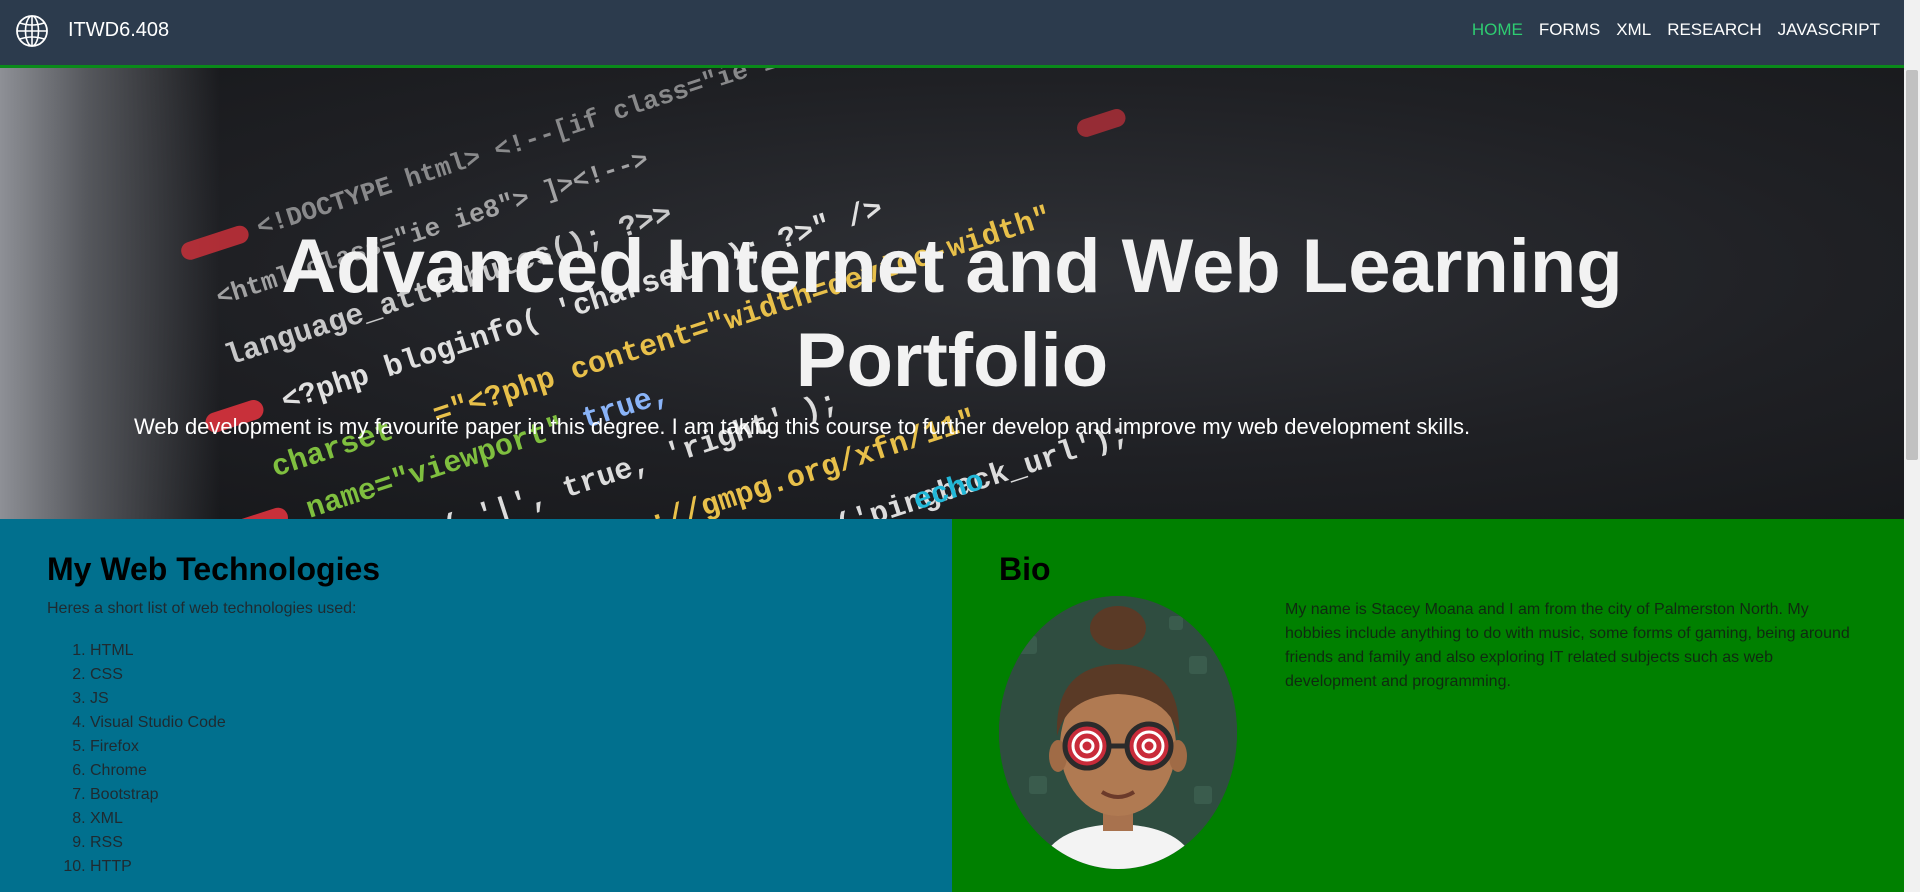  I want to click on nav-xml: XML, so click(1633, 30).